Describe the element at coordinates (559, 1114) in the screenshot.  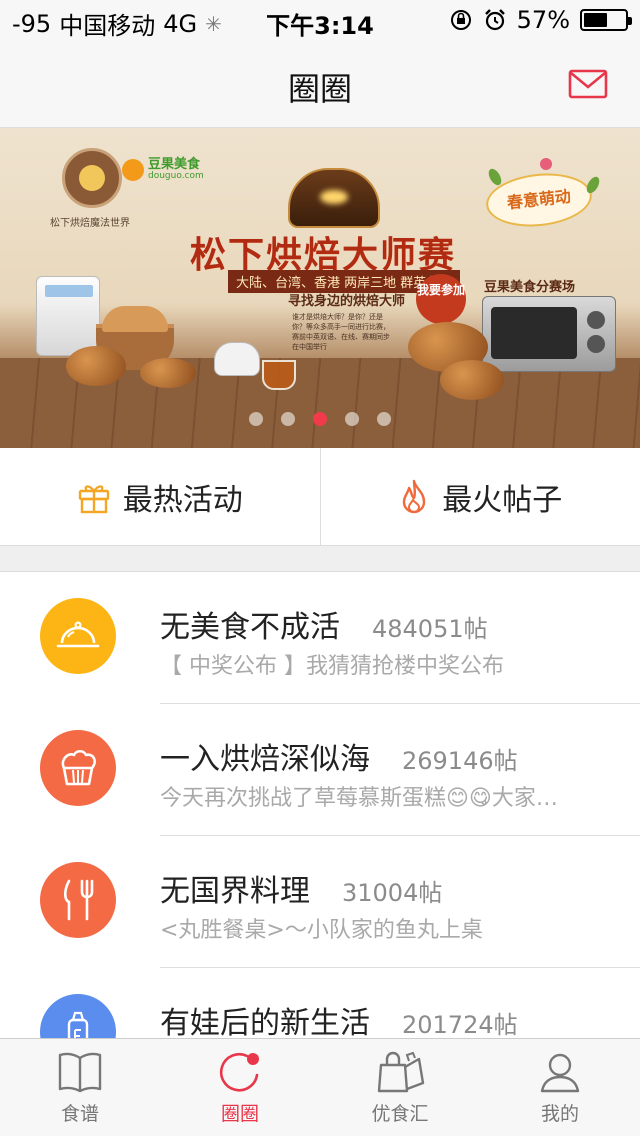
I see `tab-label: 我的` at that location.